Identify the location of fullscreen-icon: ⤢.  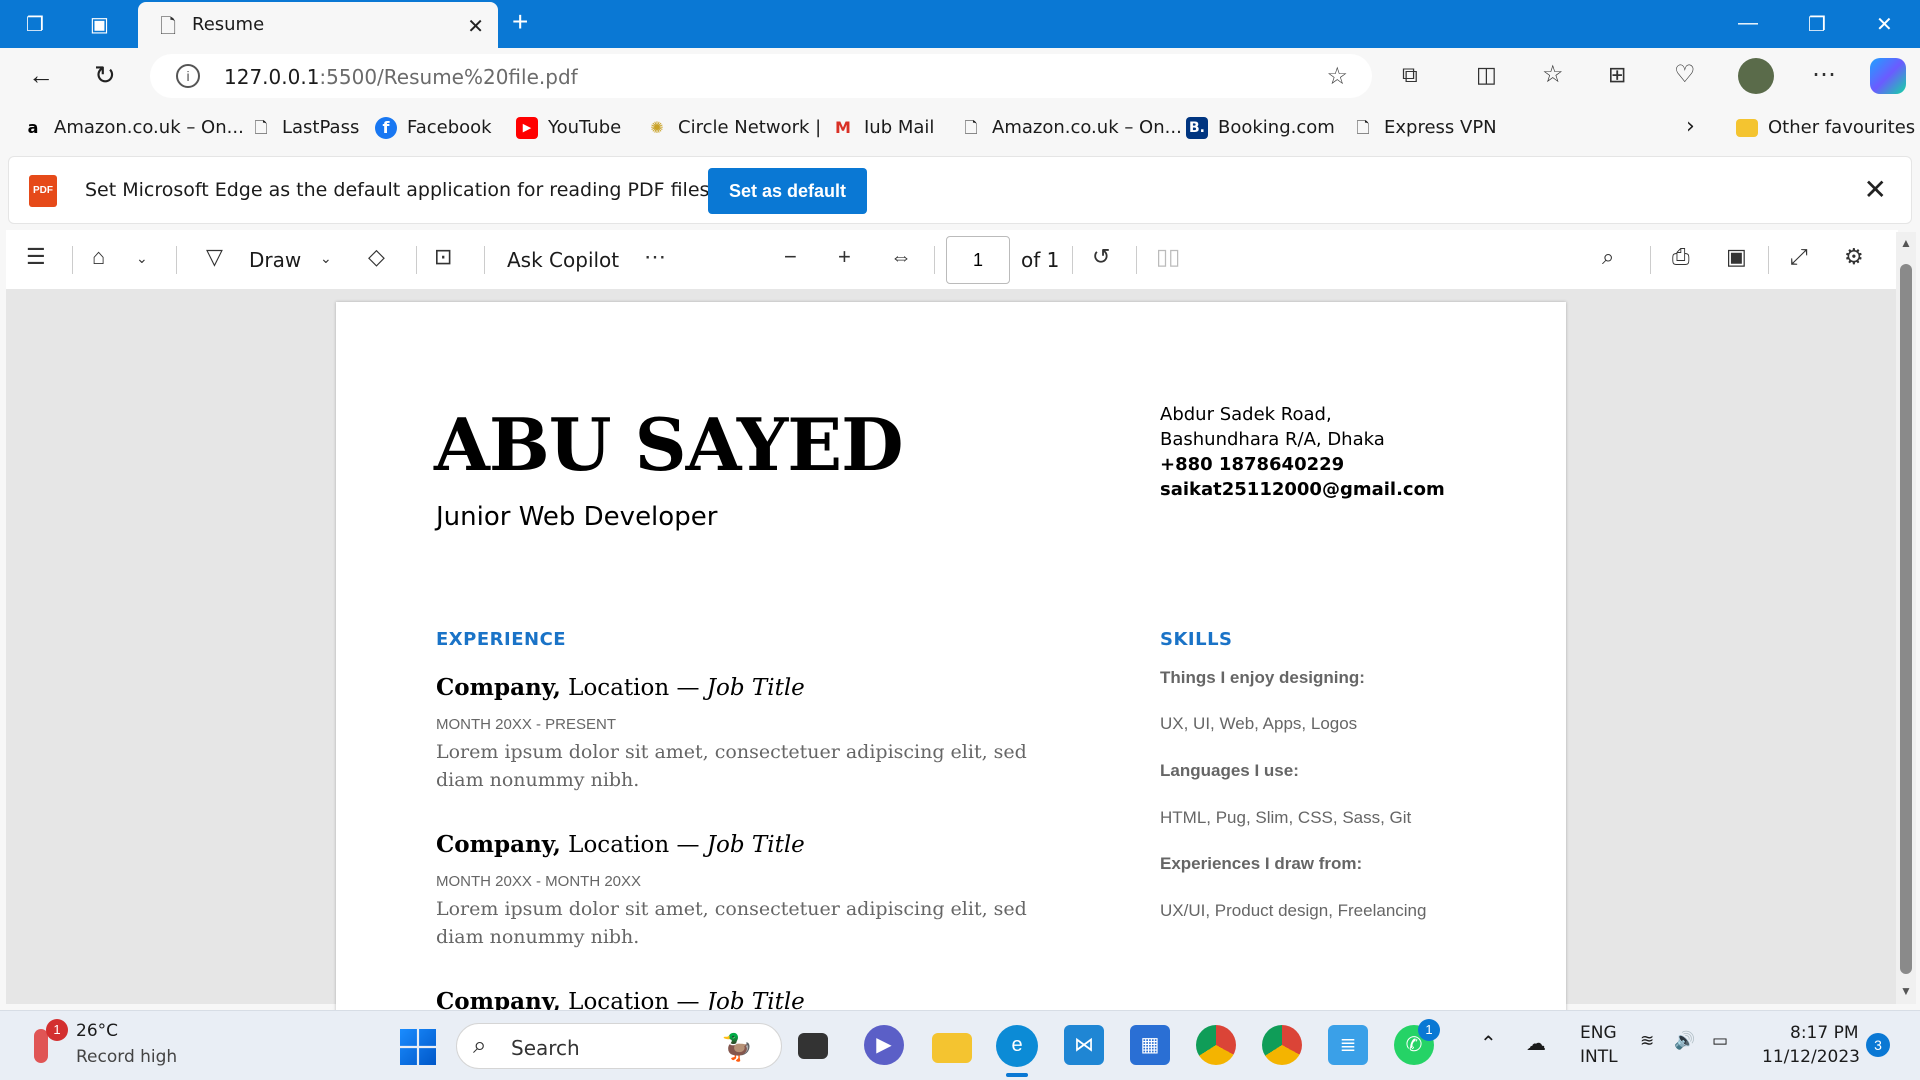
(1799, 257).